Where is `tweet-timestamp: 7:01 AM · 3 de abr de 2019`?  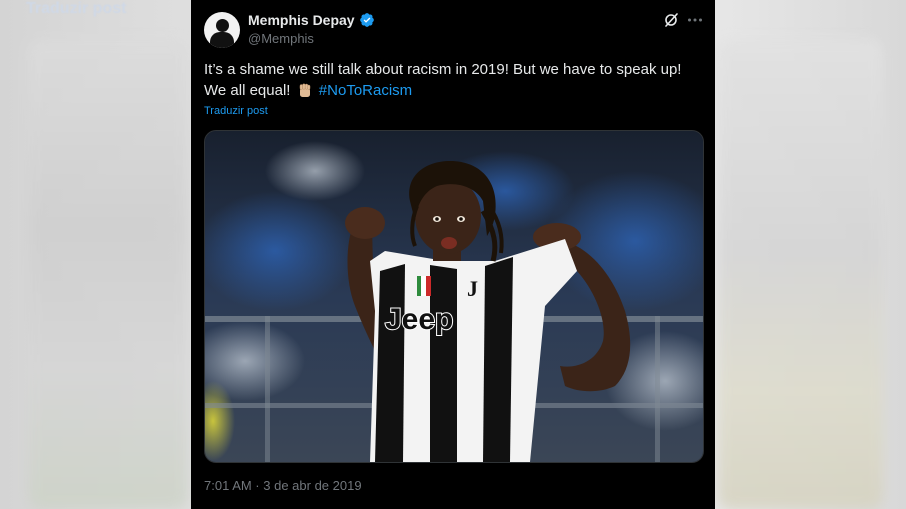
tweet-timestamp: 7:01 AM · 3 de abr de 2019 is located at coordinates (283, 485).